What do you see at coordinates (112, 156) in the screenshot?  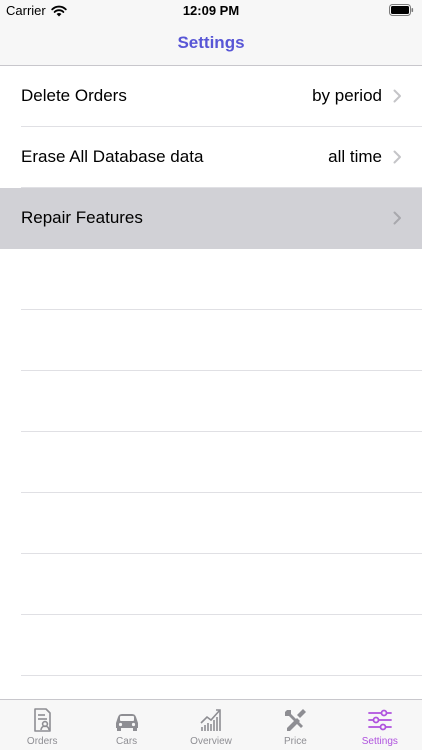 I see `row-title: Erase All Database data` at bounding box center [112, 156].